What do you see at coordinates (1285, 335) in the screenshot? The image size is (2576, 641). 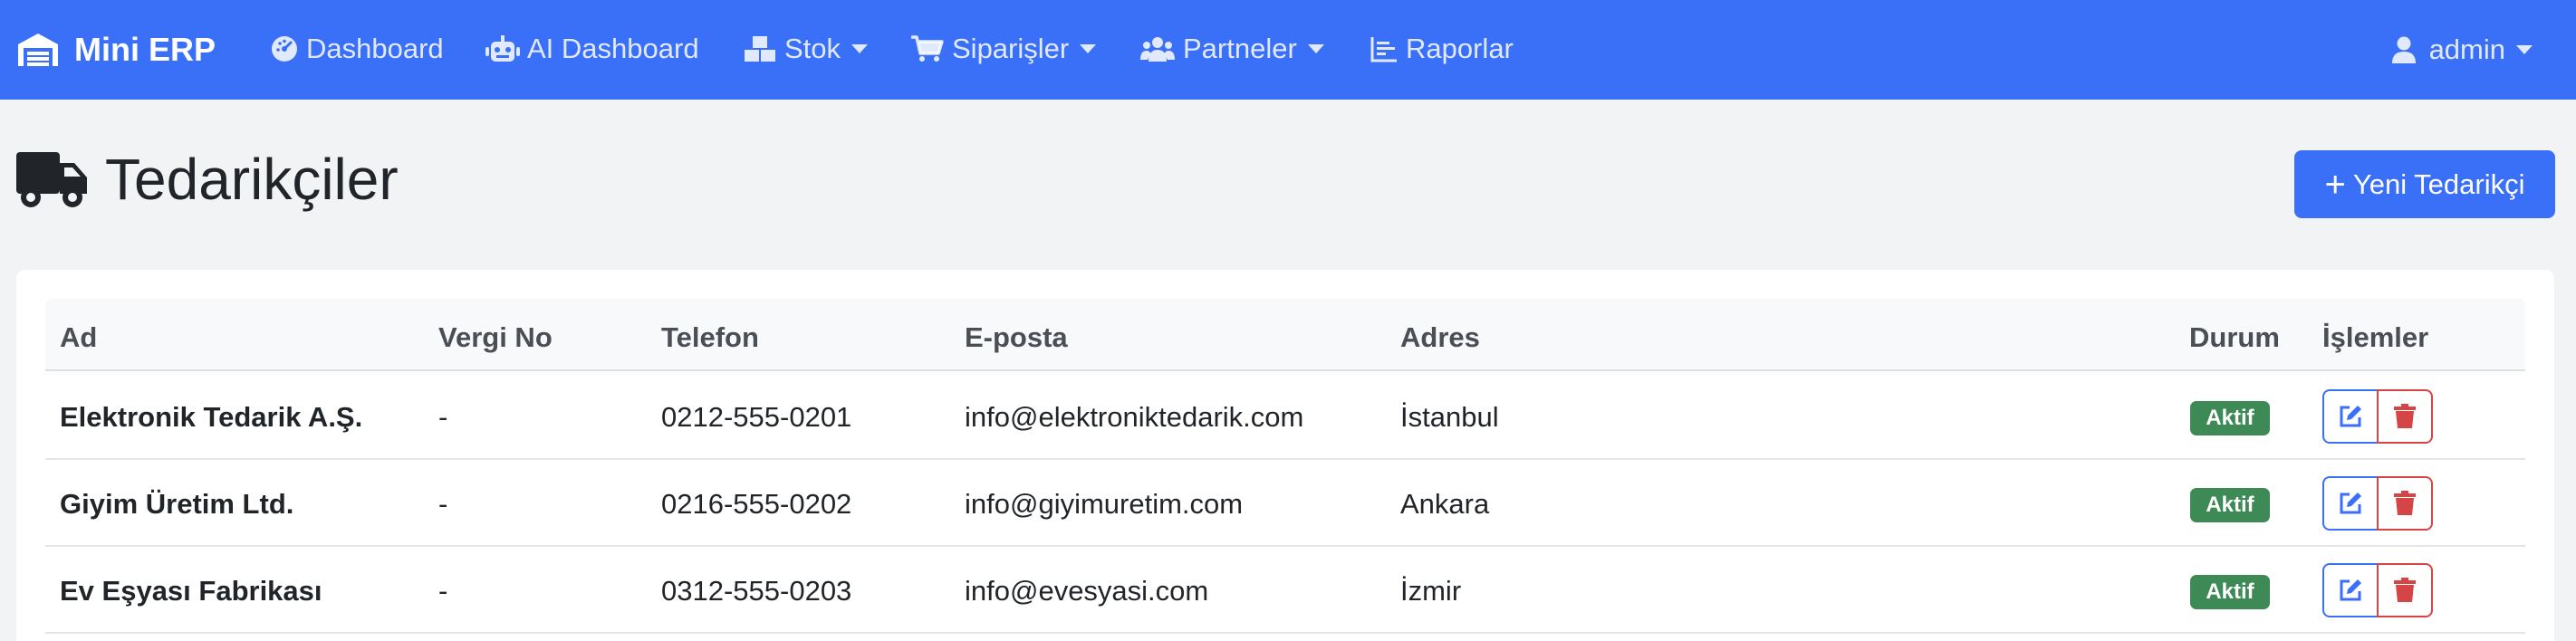 I see `table-header` at bounding box center [1285, 335].